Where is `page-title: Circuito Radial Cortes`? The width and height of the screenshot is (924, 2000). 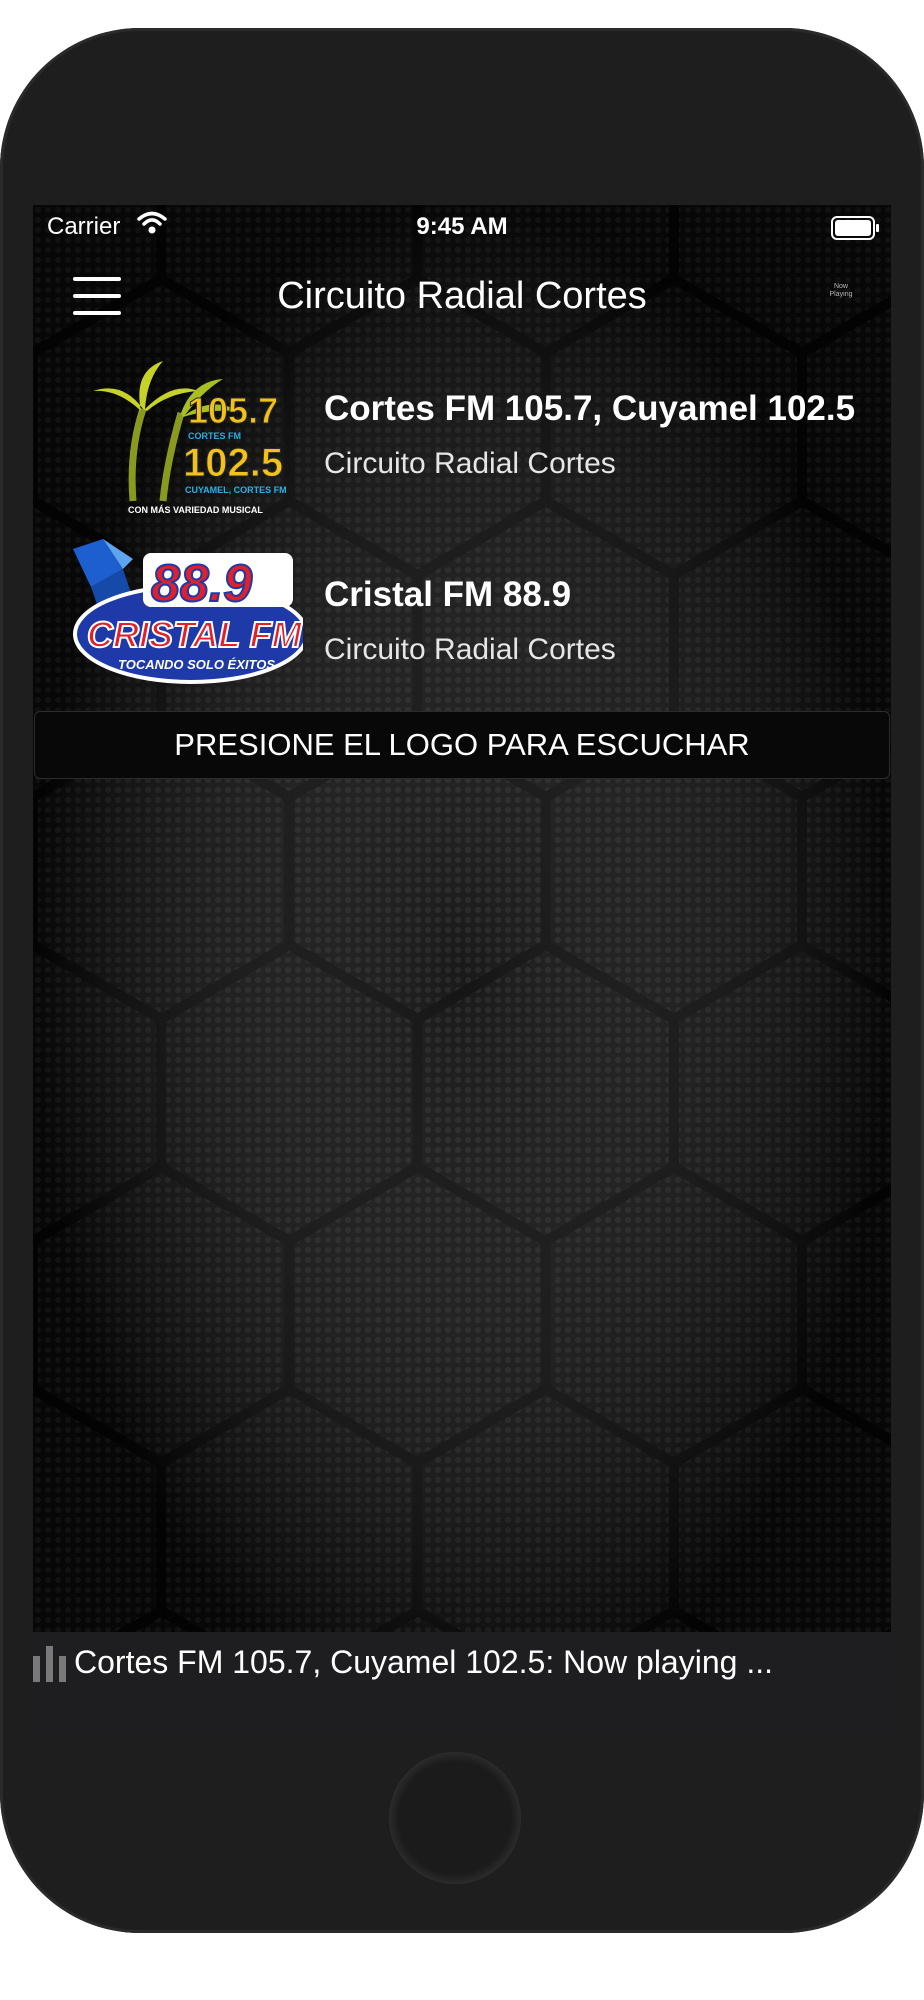 page-title: Circuito Radial Cortes is located at coordinates (462, 296).